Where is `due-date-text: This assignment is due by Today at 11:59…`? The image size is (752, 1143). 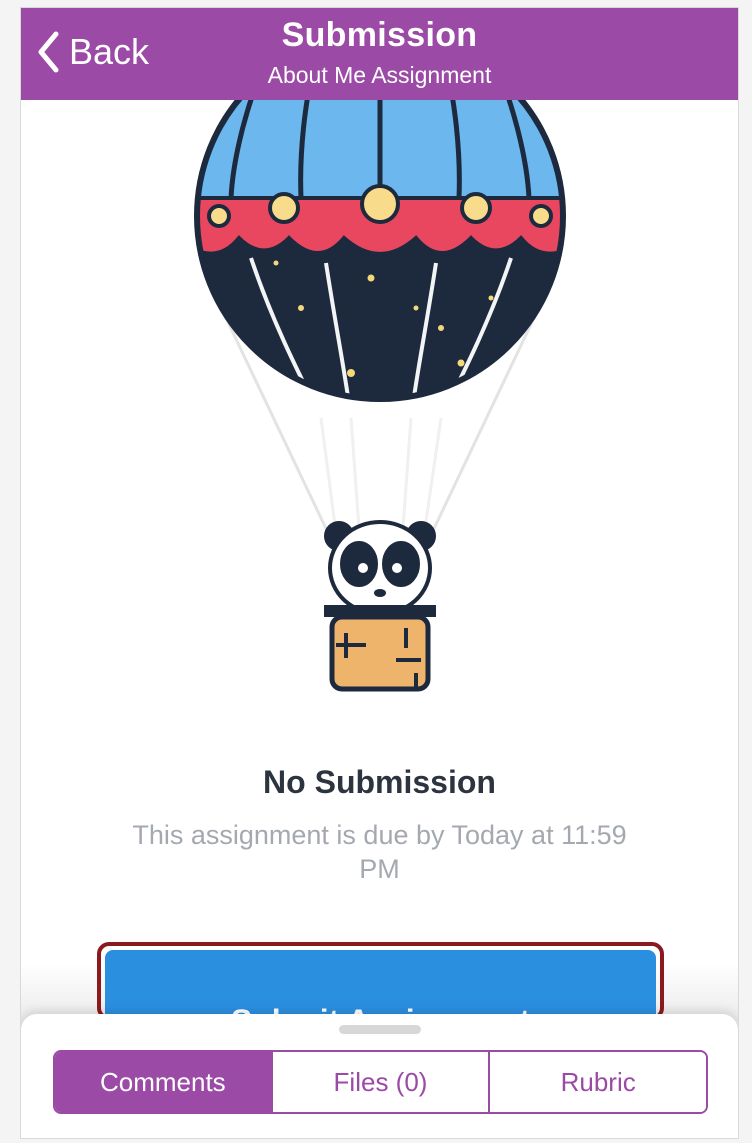 due-date-text: This assignment is due by Today at 11:59… is located at coordinates (379, 852).